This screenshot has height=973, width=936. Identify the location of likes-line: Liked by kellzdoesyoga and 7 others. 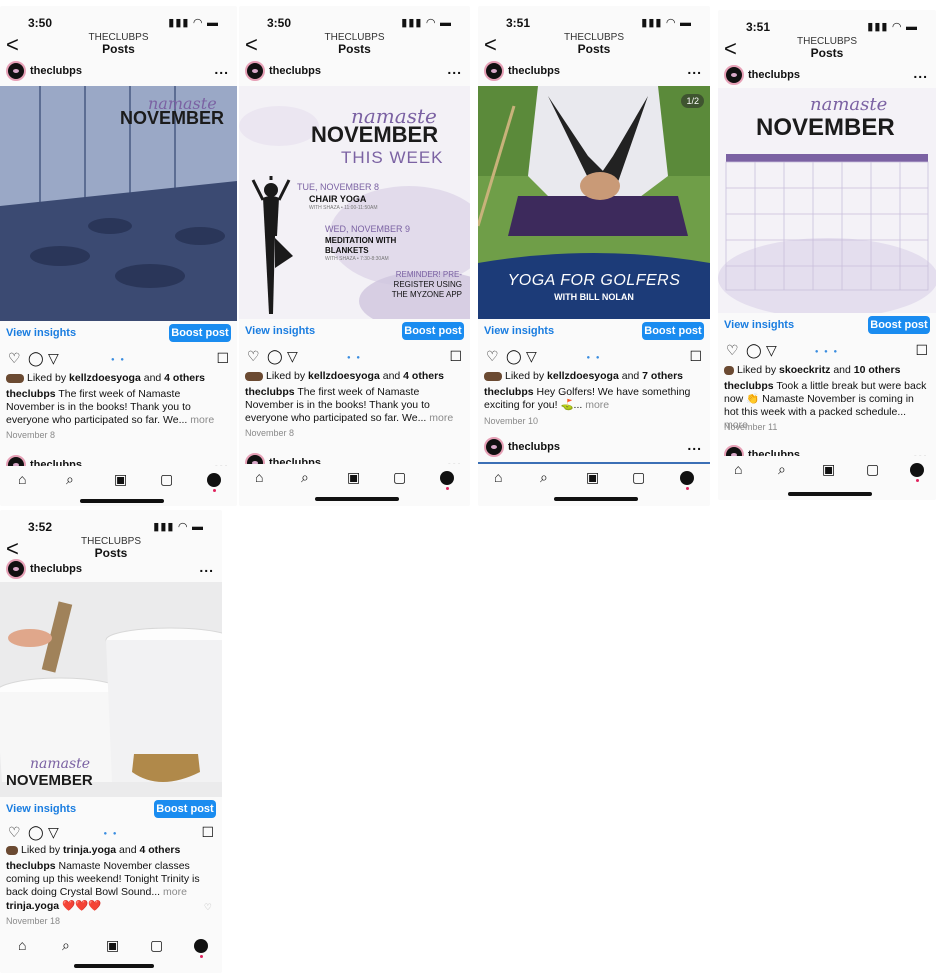
(594, 376).